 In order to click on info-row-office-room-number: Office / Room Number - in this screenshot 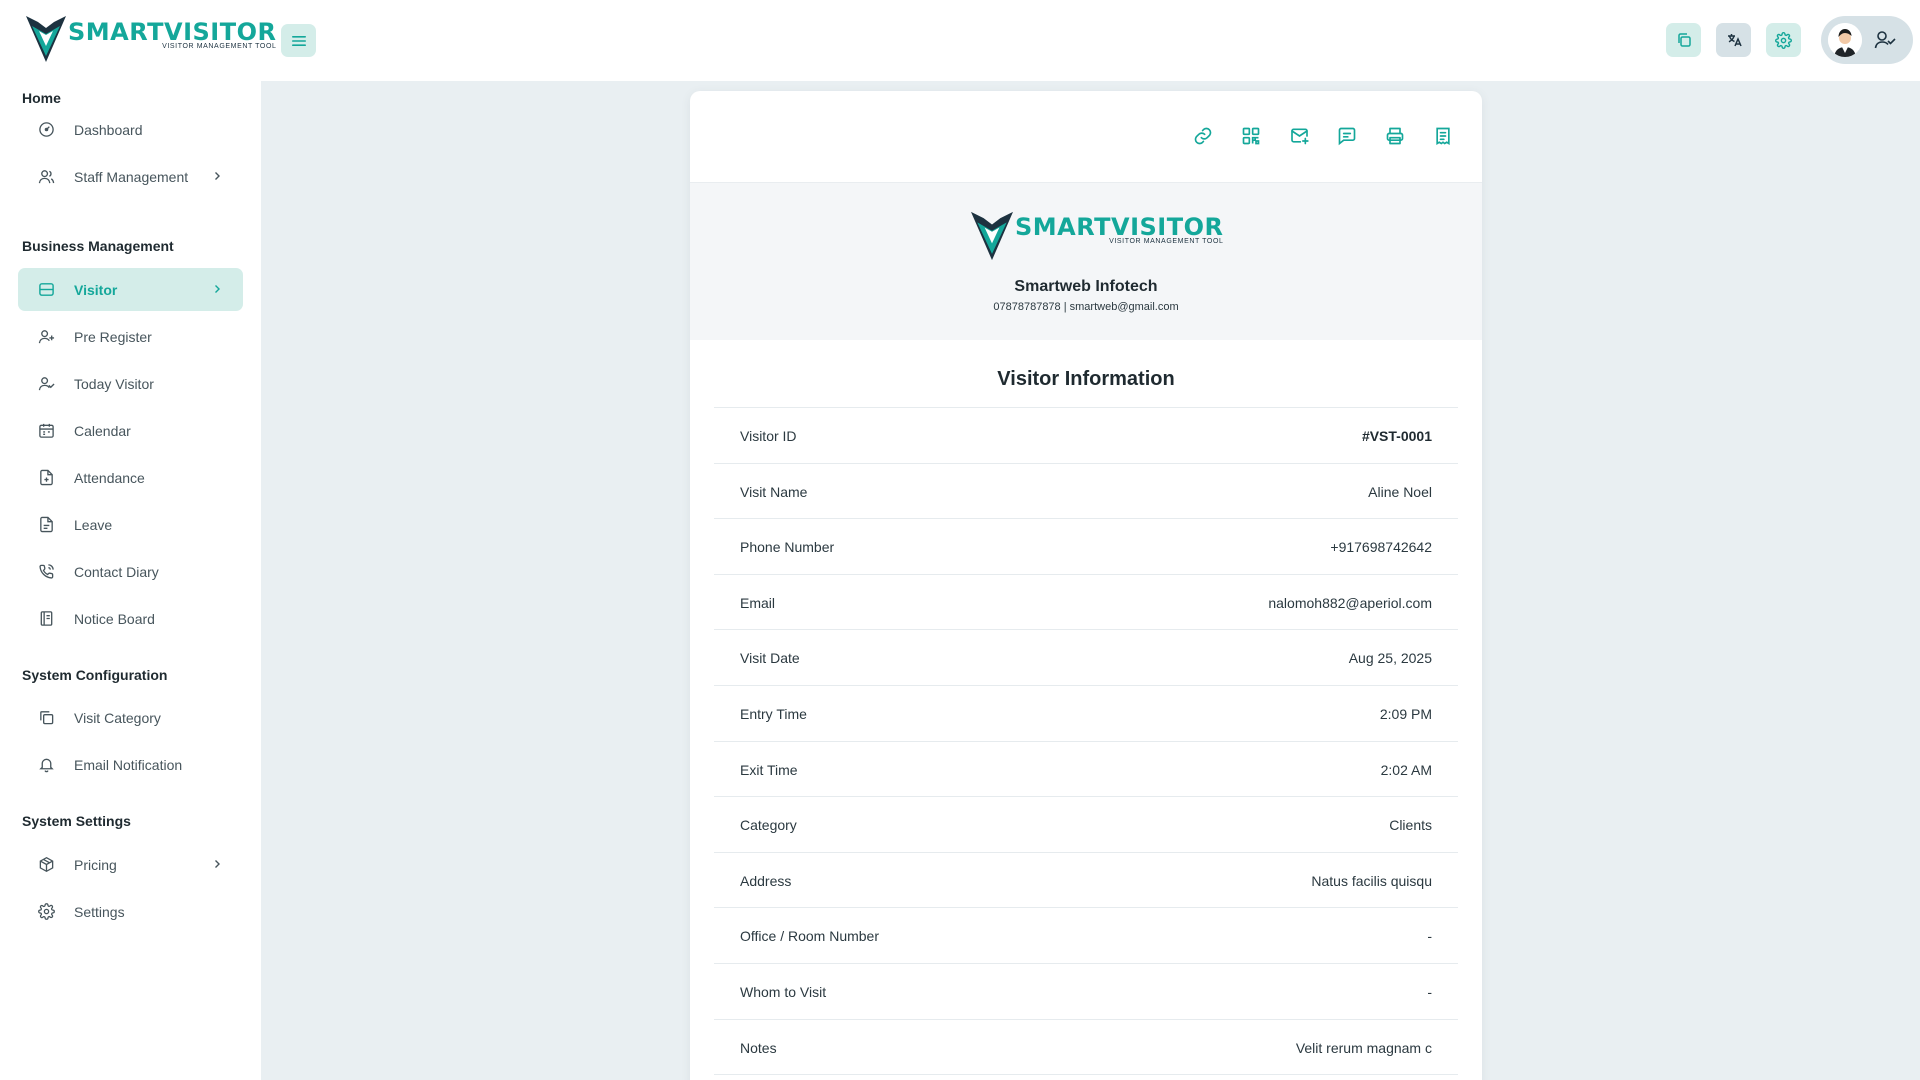, I will do `click(1086, 936)`.